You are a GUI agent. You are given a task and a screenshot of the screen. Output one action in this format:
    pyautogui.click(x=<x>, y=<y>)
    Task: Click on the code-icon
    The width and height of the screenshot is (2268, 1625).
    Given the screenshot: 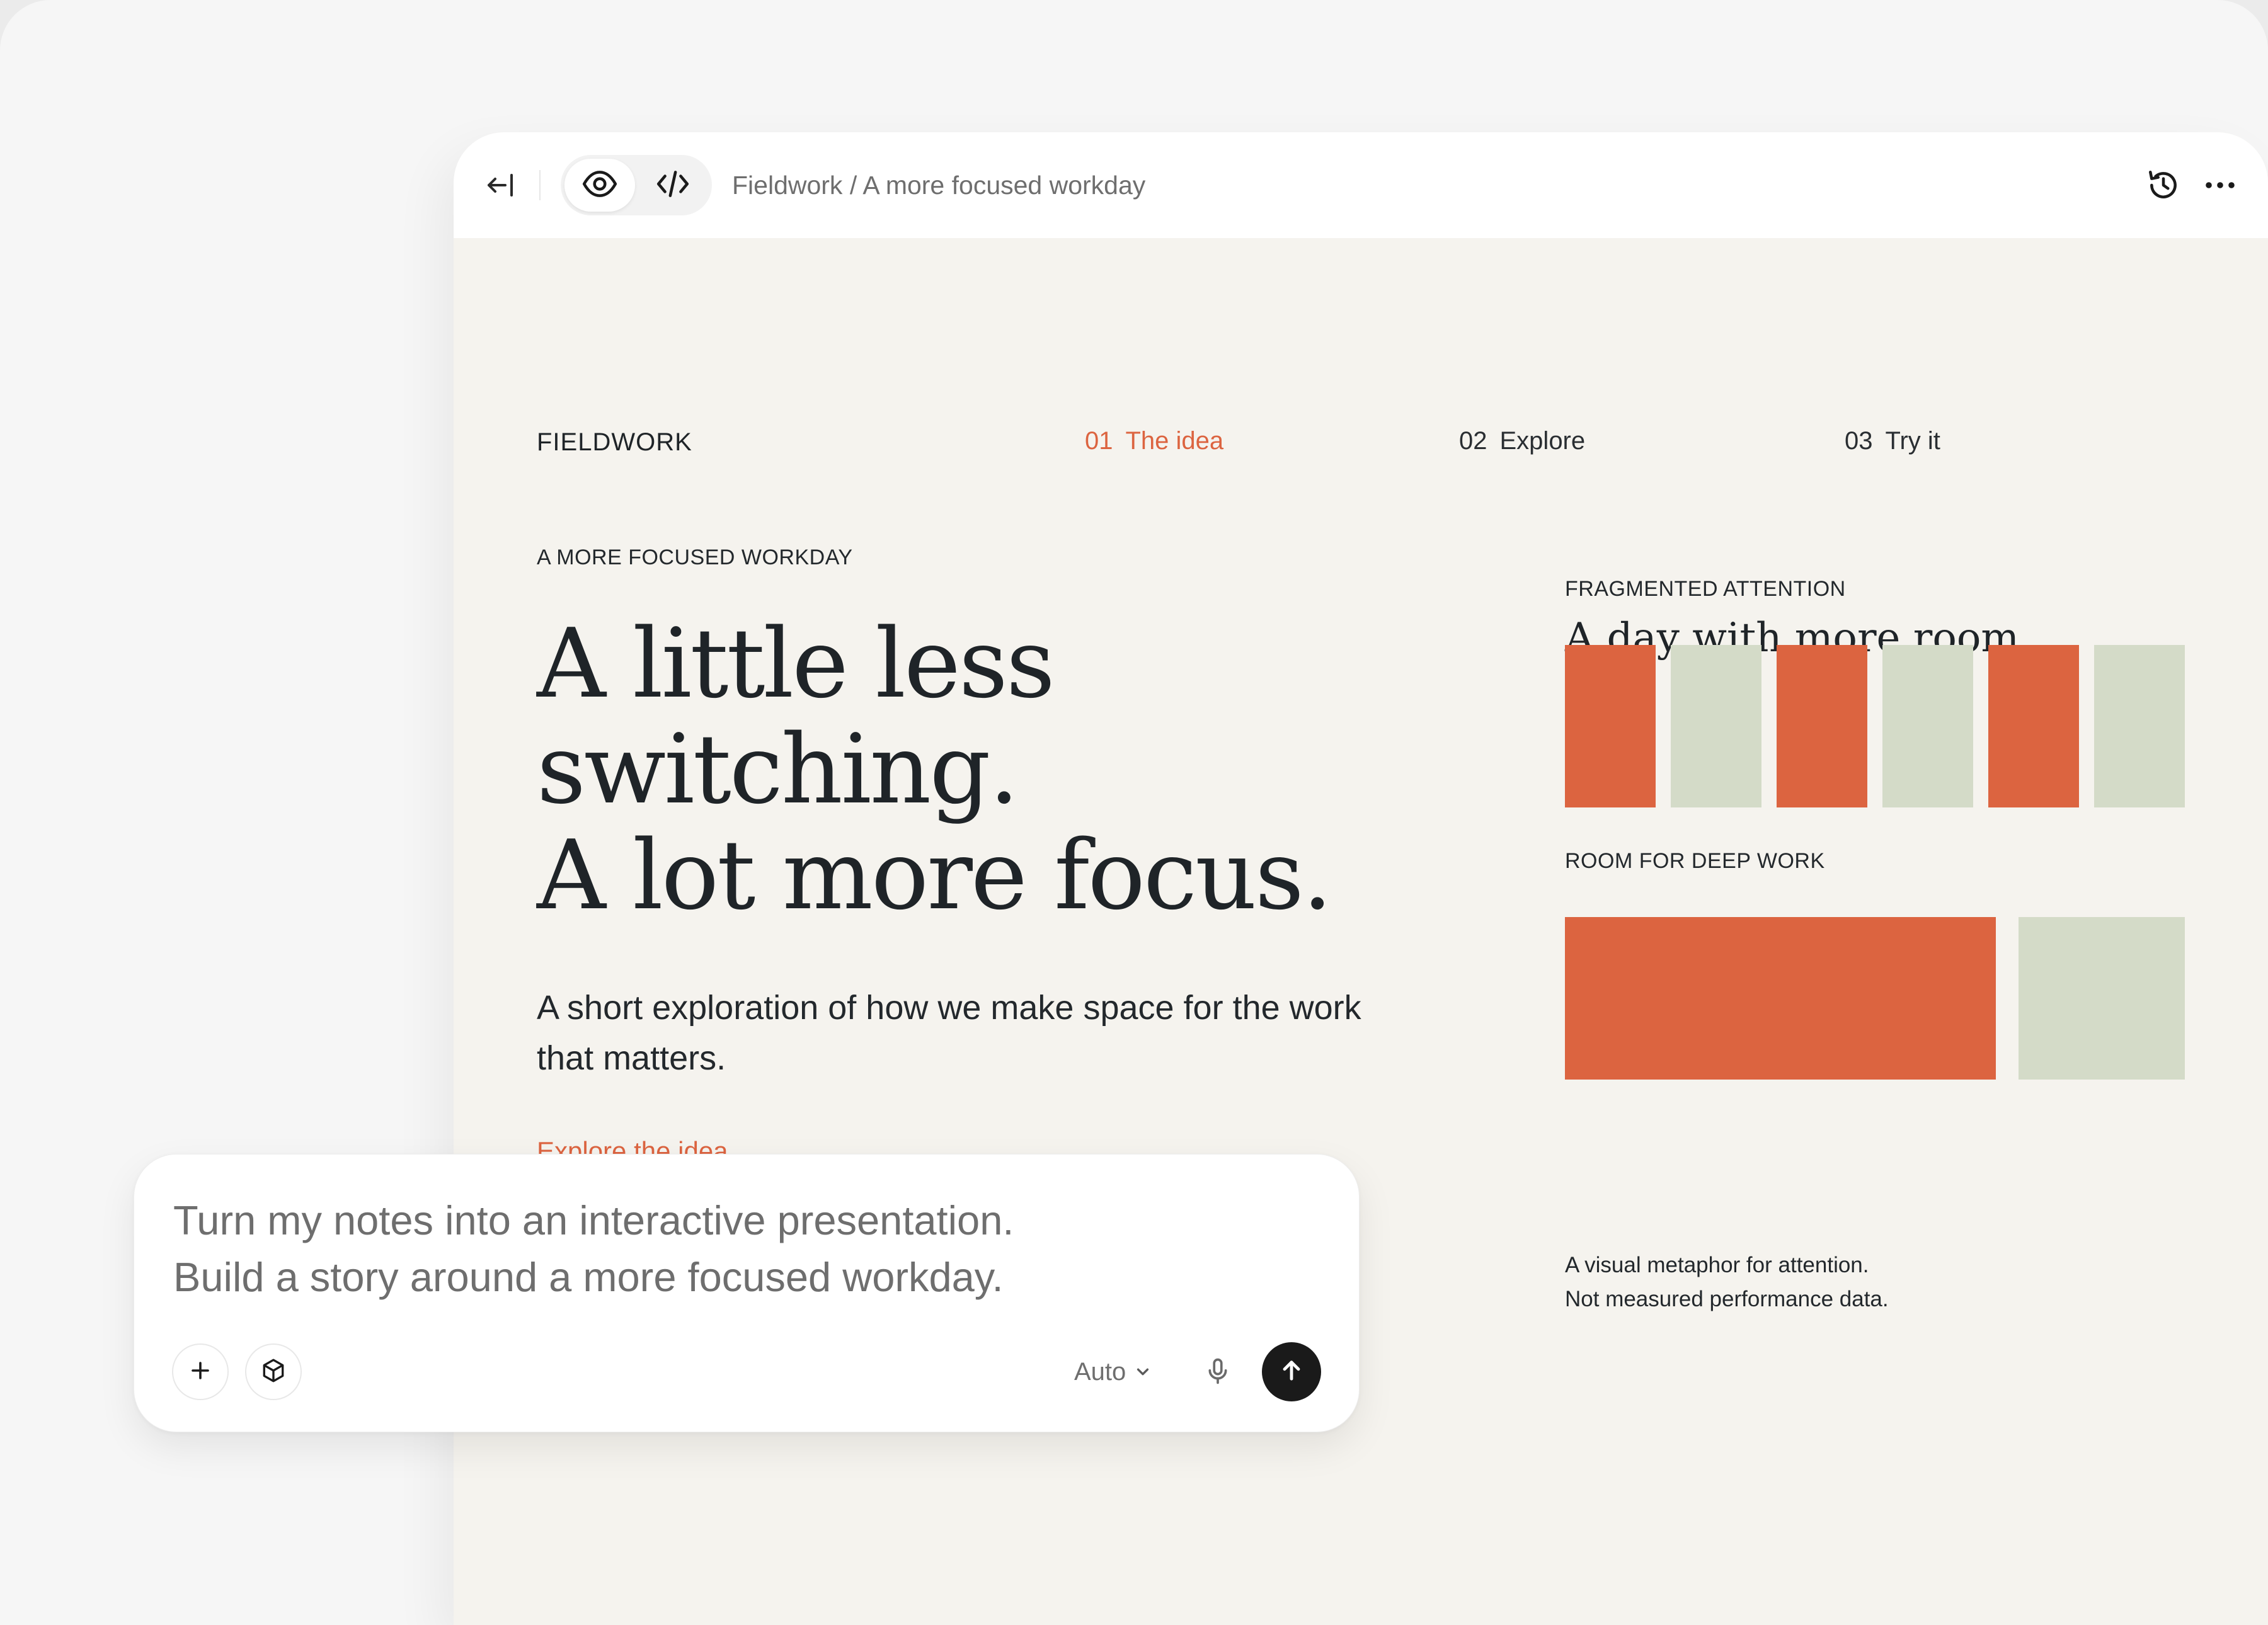 What is the action you would take?
    pyautogui.click(x=673, y=185)
    